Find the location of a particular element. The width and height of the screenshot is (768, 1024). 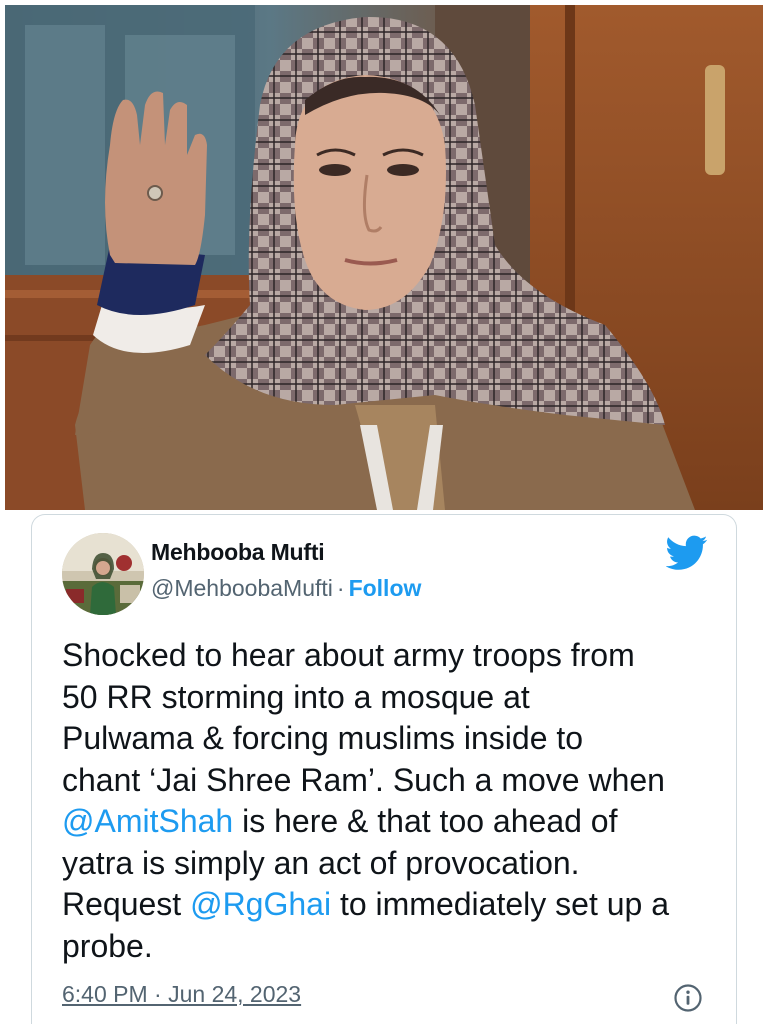

mention-rgghai-link: @RgGhai is located at coordinates (260, 904).